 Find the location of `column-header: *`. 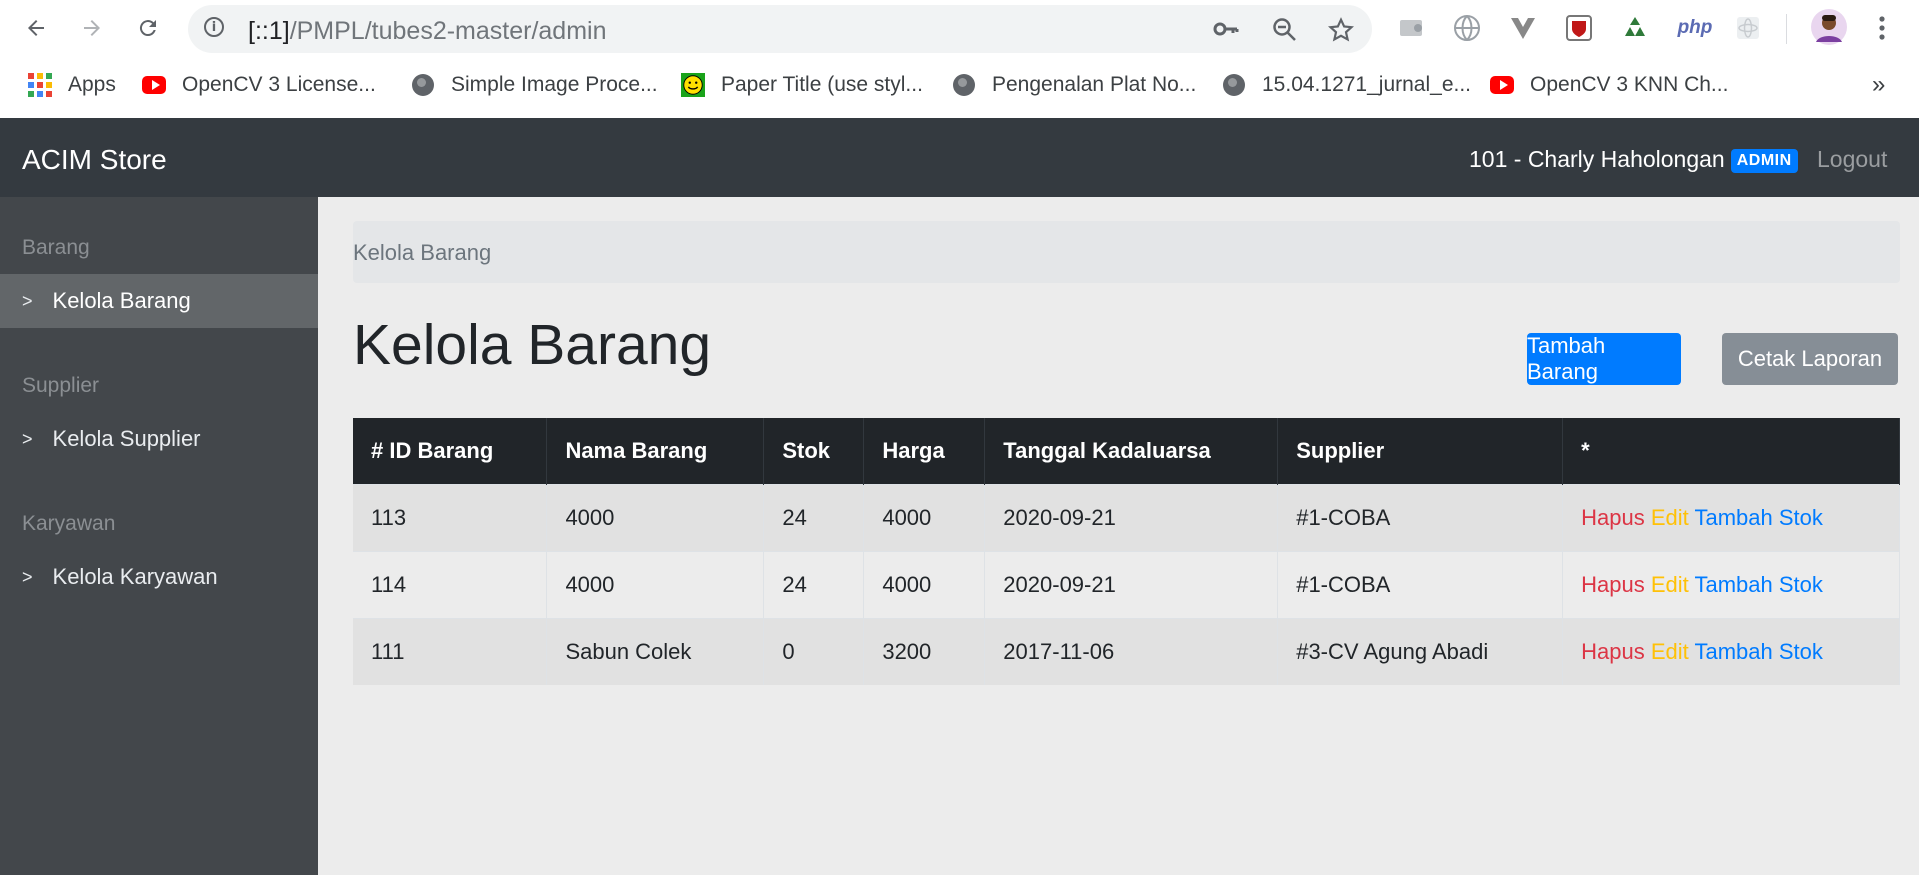

column-header: * is located at coordinates (1731, 451).